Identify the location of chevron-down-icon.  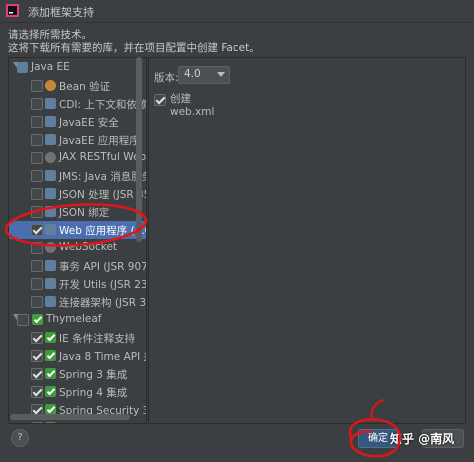
(221, 74).